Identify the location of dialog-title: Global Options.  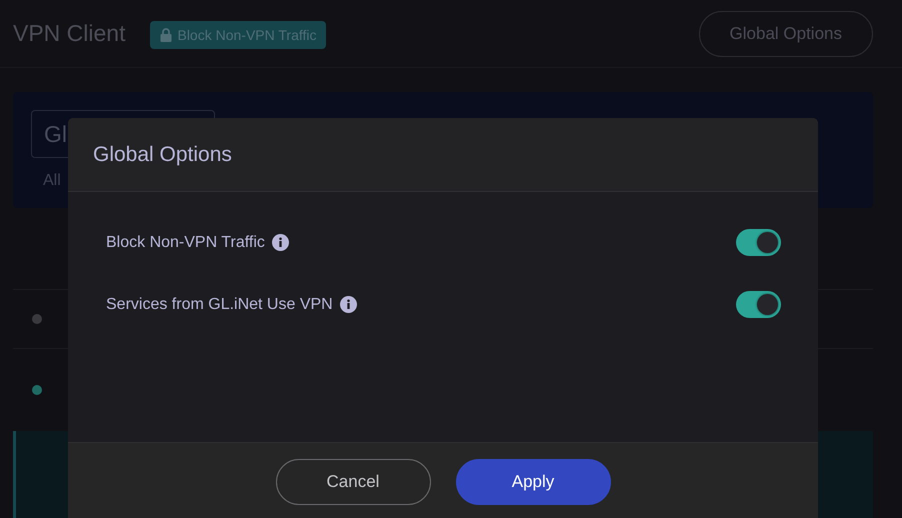
(162, 154).